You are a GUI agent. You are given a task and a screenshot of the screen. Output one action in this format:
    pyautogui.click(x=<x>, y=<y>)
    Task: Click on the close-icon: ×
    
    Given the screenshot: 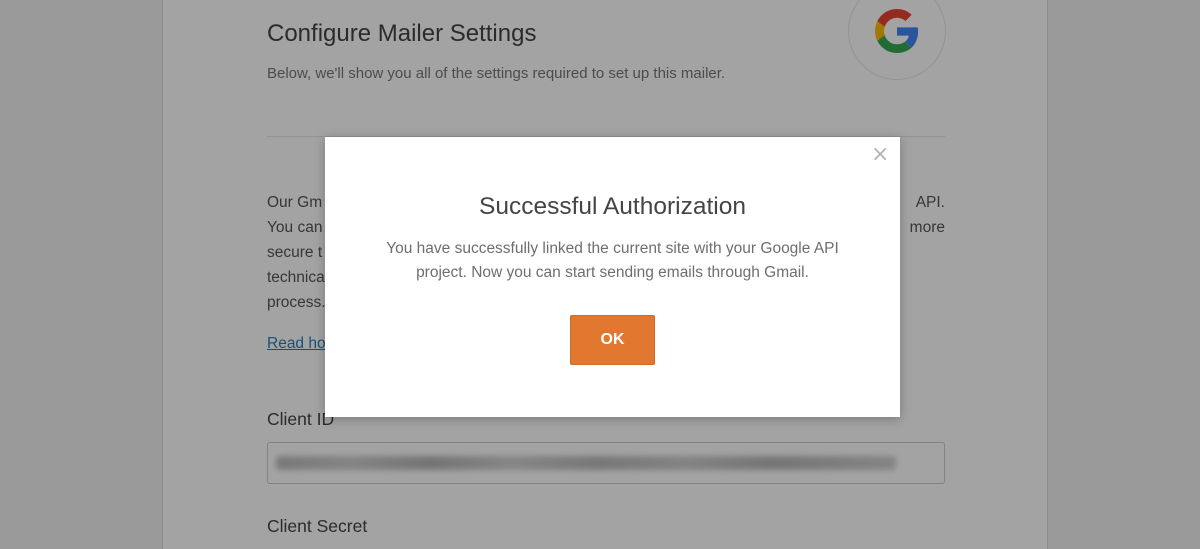 What is the action you would take?
    pyautogui.click(x=880, y=155)
    